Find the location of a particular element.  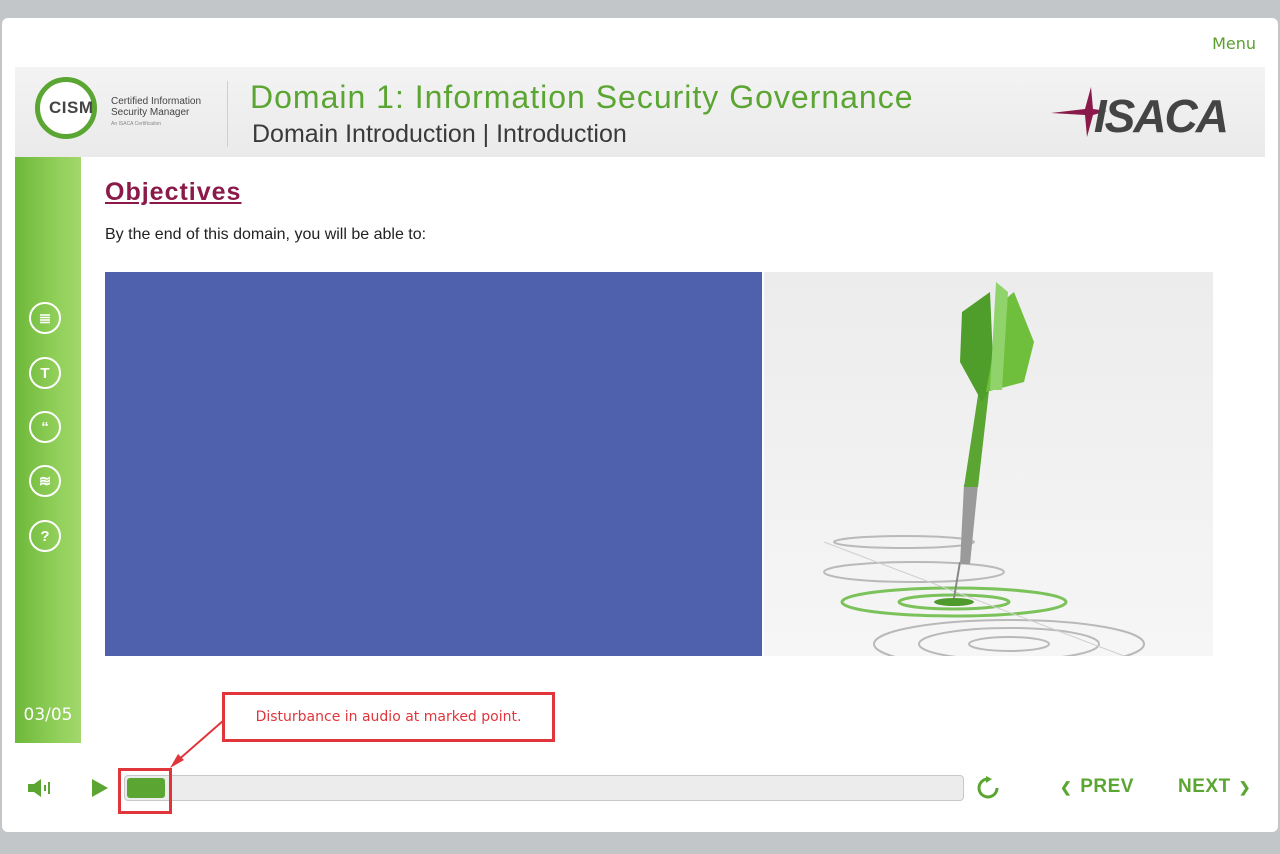

isaca-logo: ISACA is located at coordinates (1139, 114).